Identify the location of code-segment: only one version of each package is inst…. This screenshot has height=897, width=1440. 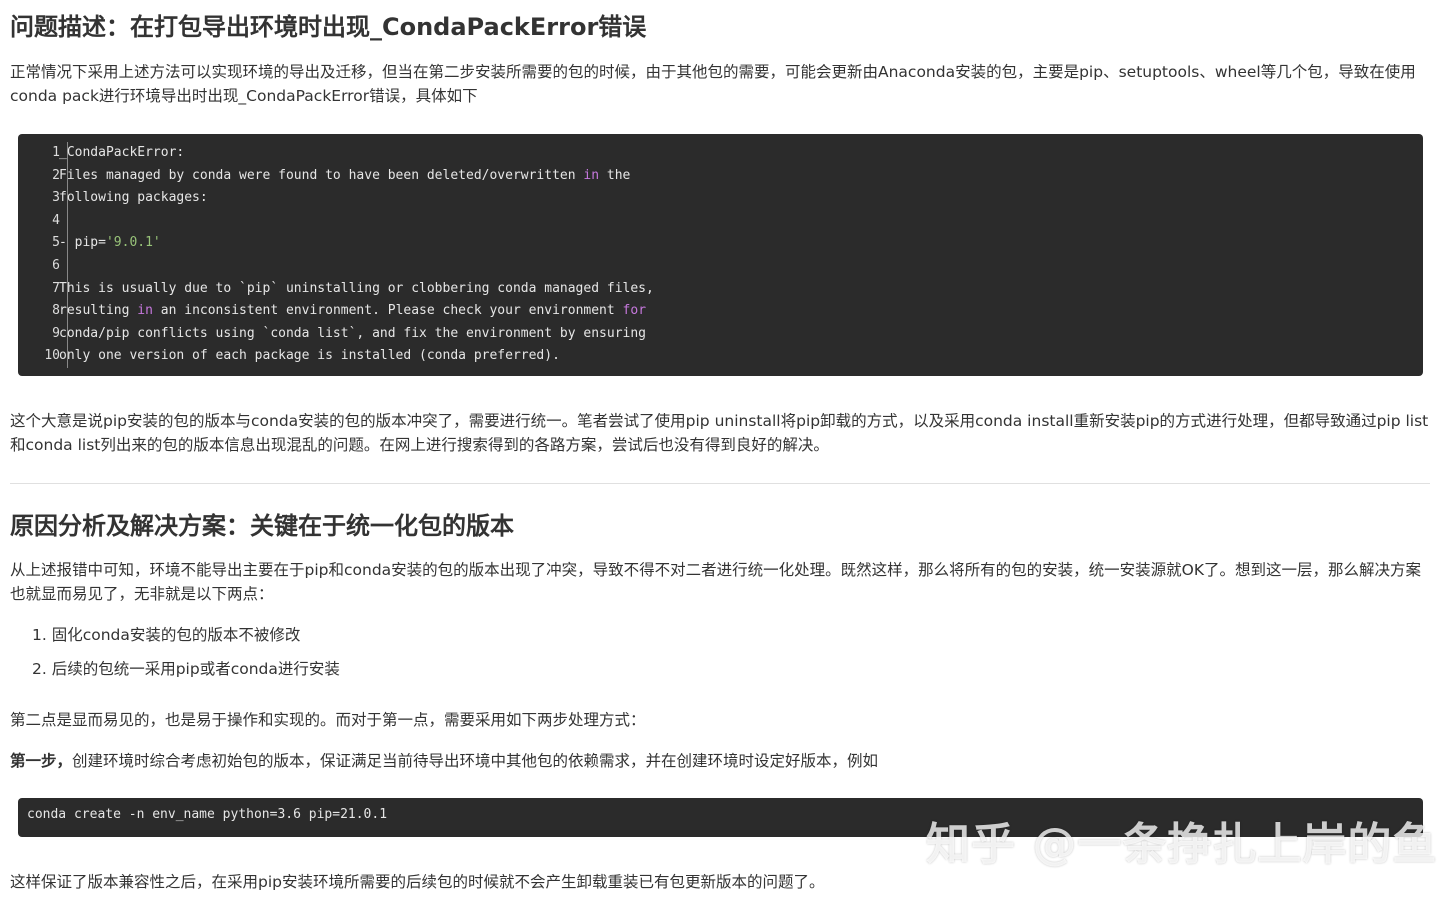
(309, 356).